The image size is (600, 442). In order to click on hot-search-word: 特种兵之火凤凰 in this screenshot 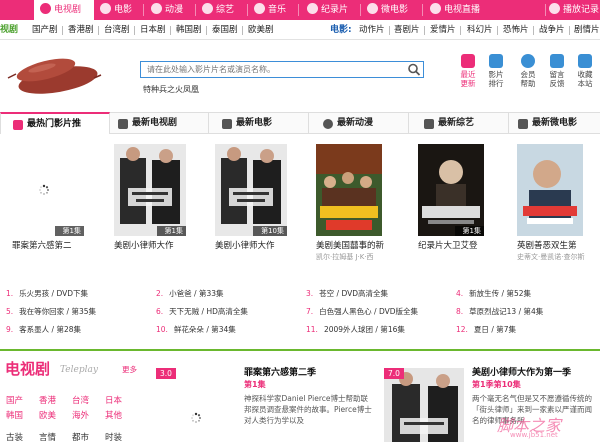, I will do `click(171, 89)`.